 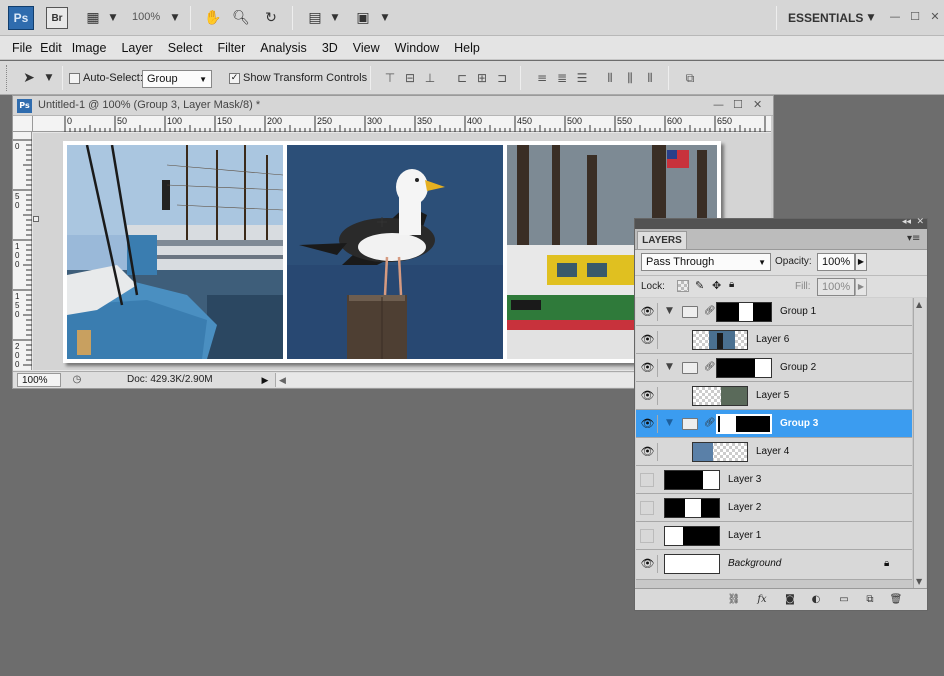 What do you see at coordinates (462, 78) in the screenshot?
I see `align-left-icon: ⊏` at bounding box center [462, 78].